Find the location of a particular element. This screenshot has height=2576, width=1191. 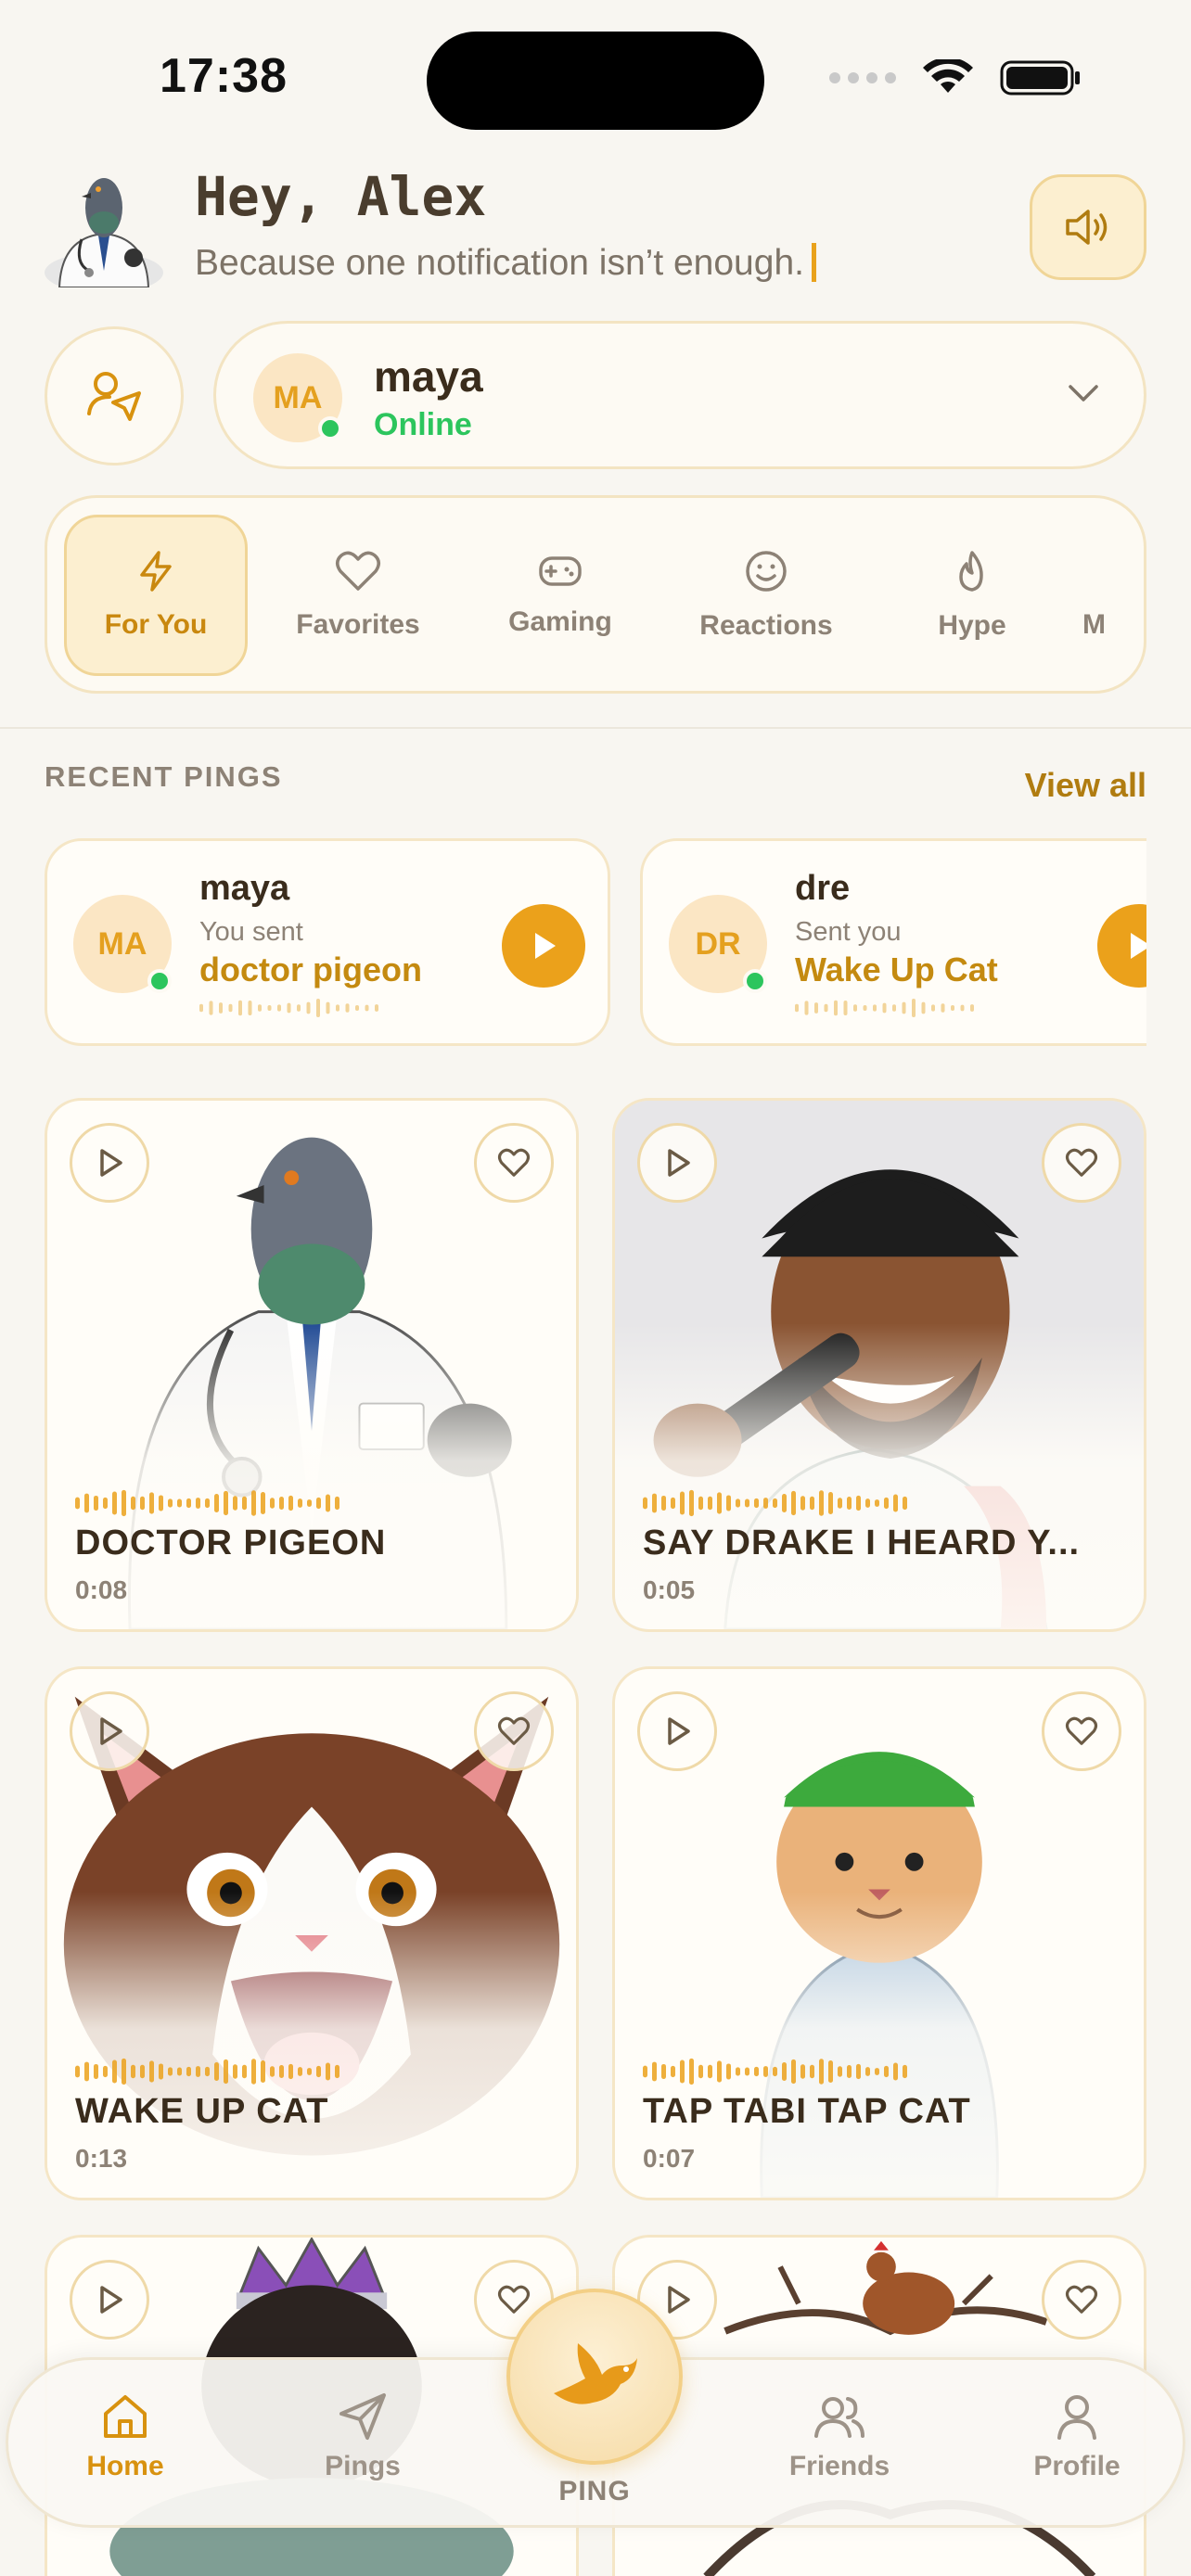

tab-favorites: Favorites is located at coordinates (358, 595).